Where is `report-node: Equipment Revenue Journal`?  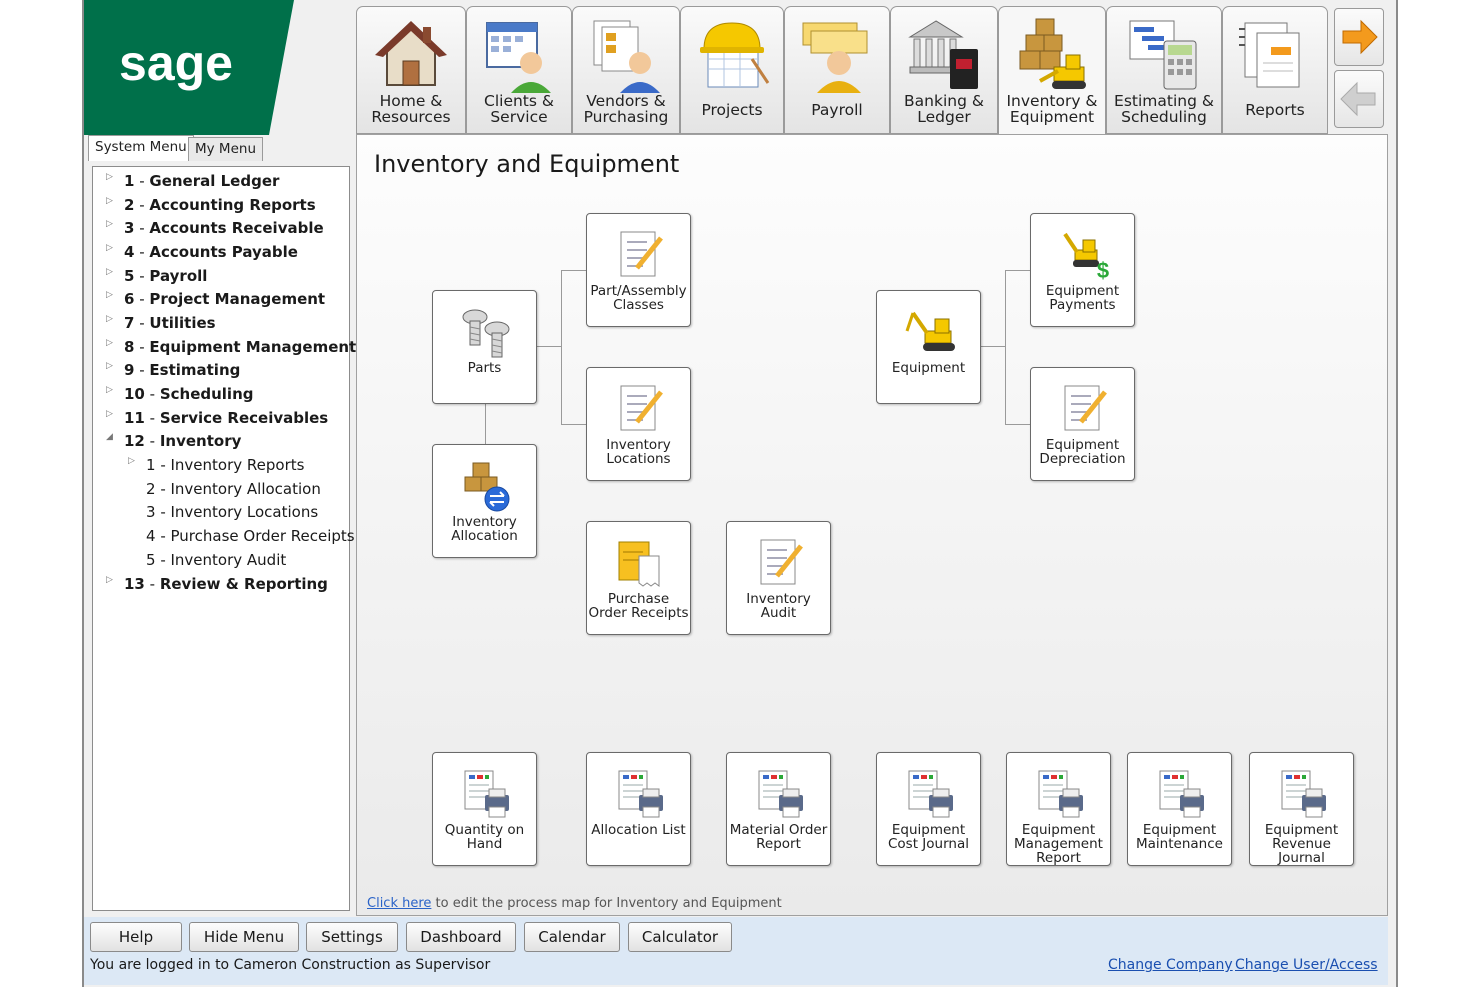
report-node: Equipment Revenue Journal is located at coordinates (1301, 809).